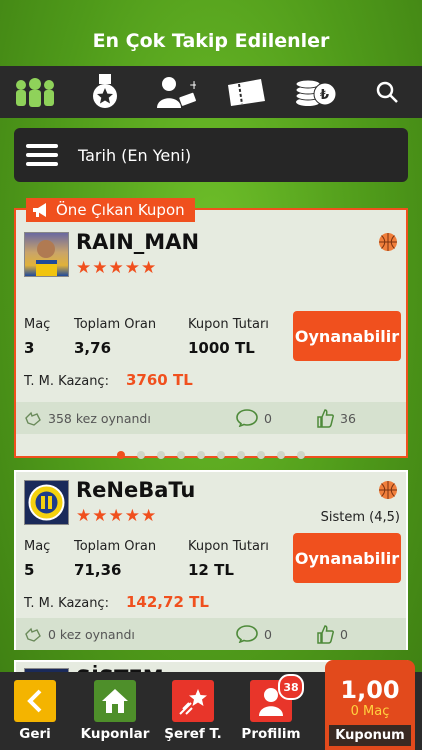  What do you see at coordinates (93, 348) in the screenshot?
I see `oran-value: 3,76` at bounding box center [93, 348].